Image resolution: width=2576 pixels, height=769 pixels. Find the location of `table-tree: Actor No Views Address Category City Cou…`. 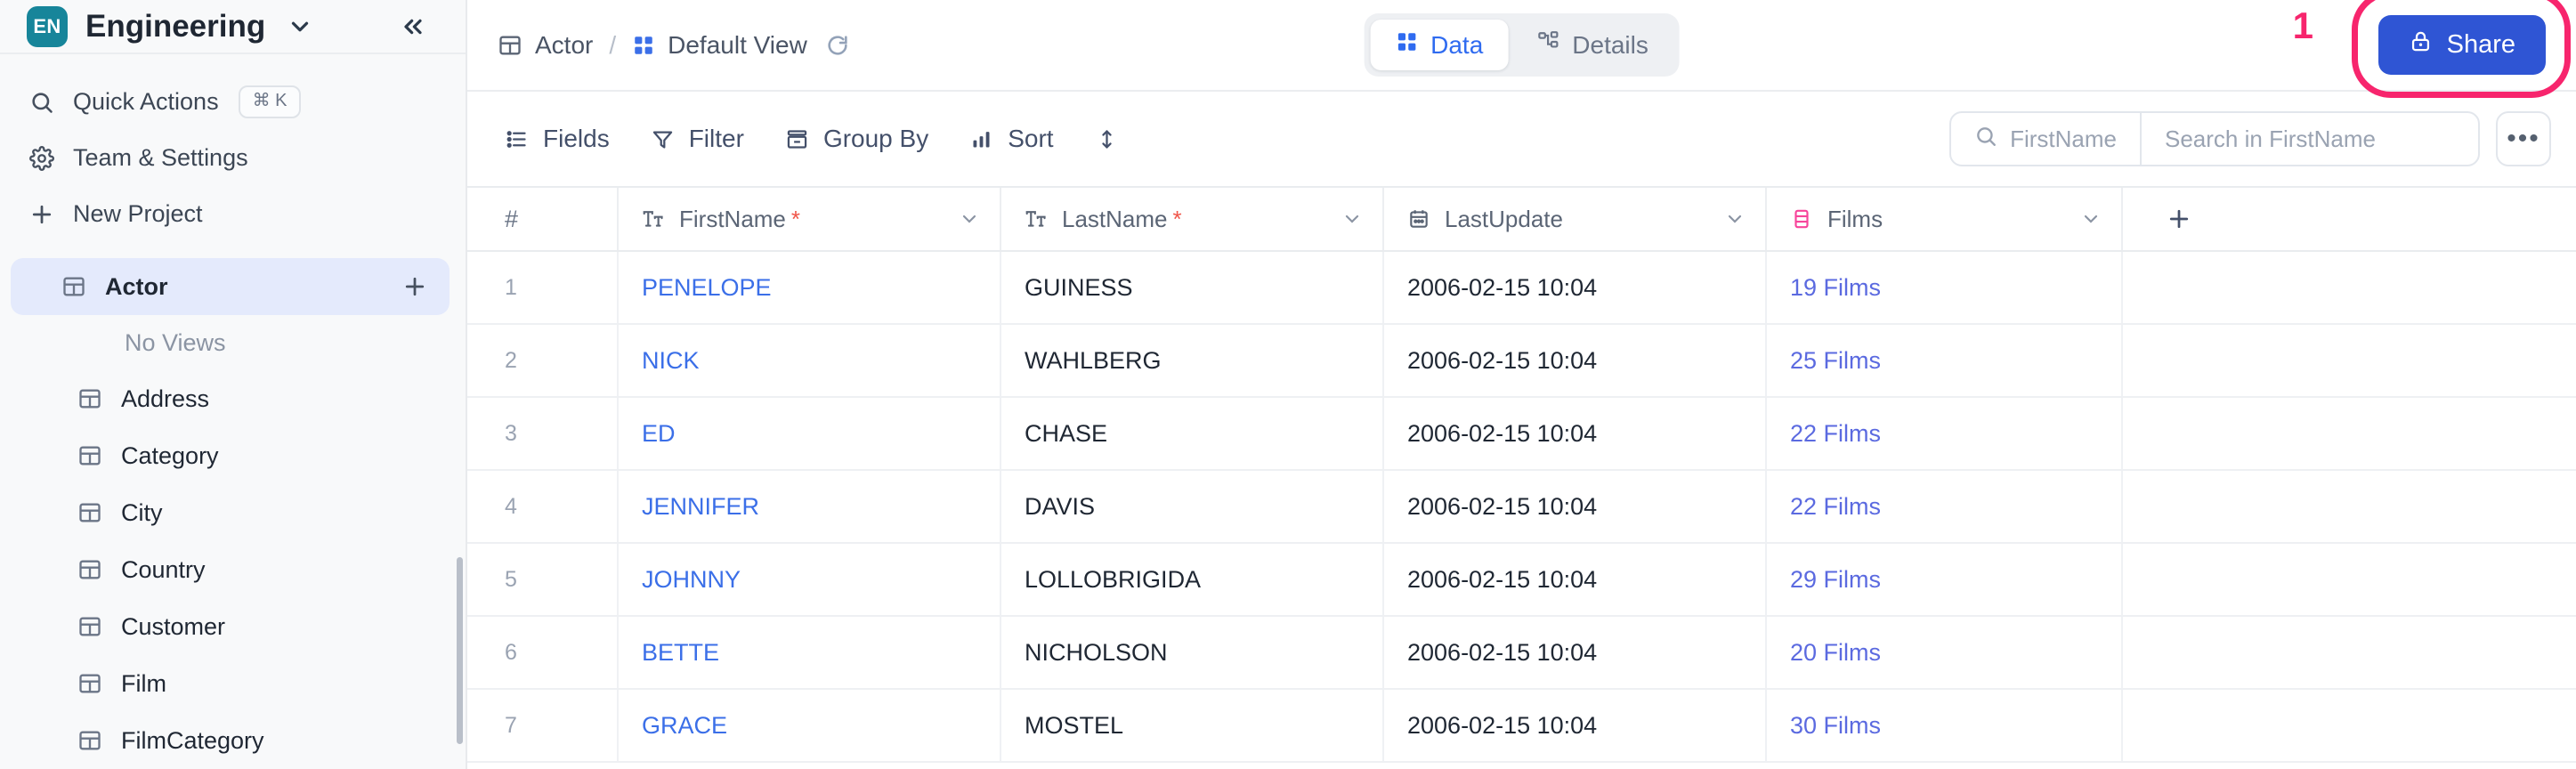

table-tree: Actor No Views Address Category City Cou… is located at coordinates (233, 513).